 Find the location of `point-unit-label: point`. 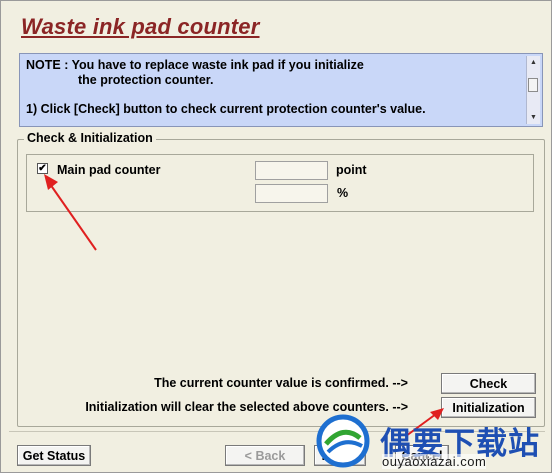

point-unit-label: point is located at coordinates (351, 170).